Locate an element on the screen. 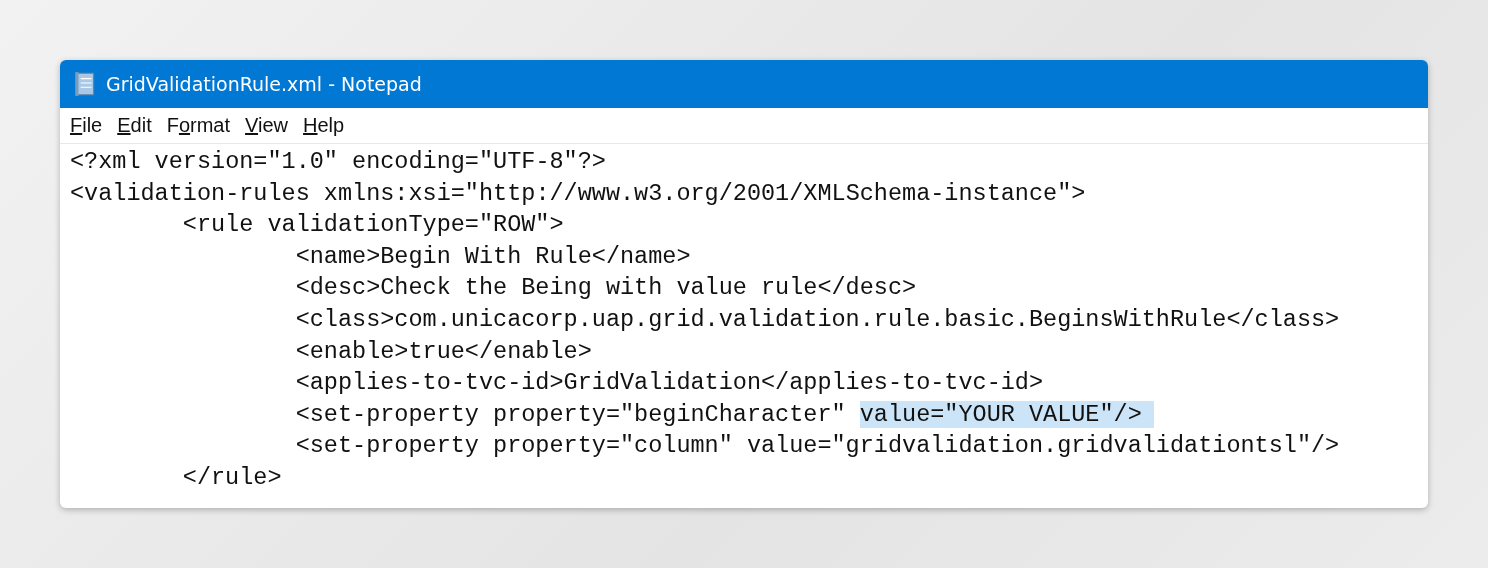  code-line: <name>Begin With Rule</name> is located at coordinates (493, 256).